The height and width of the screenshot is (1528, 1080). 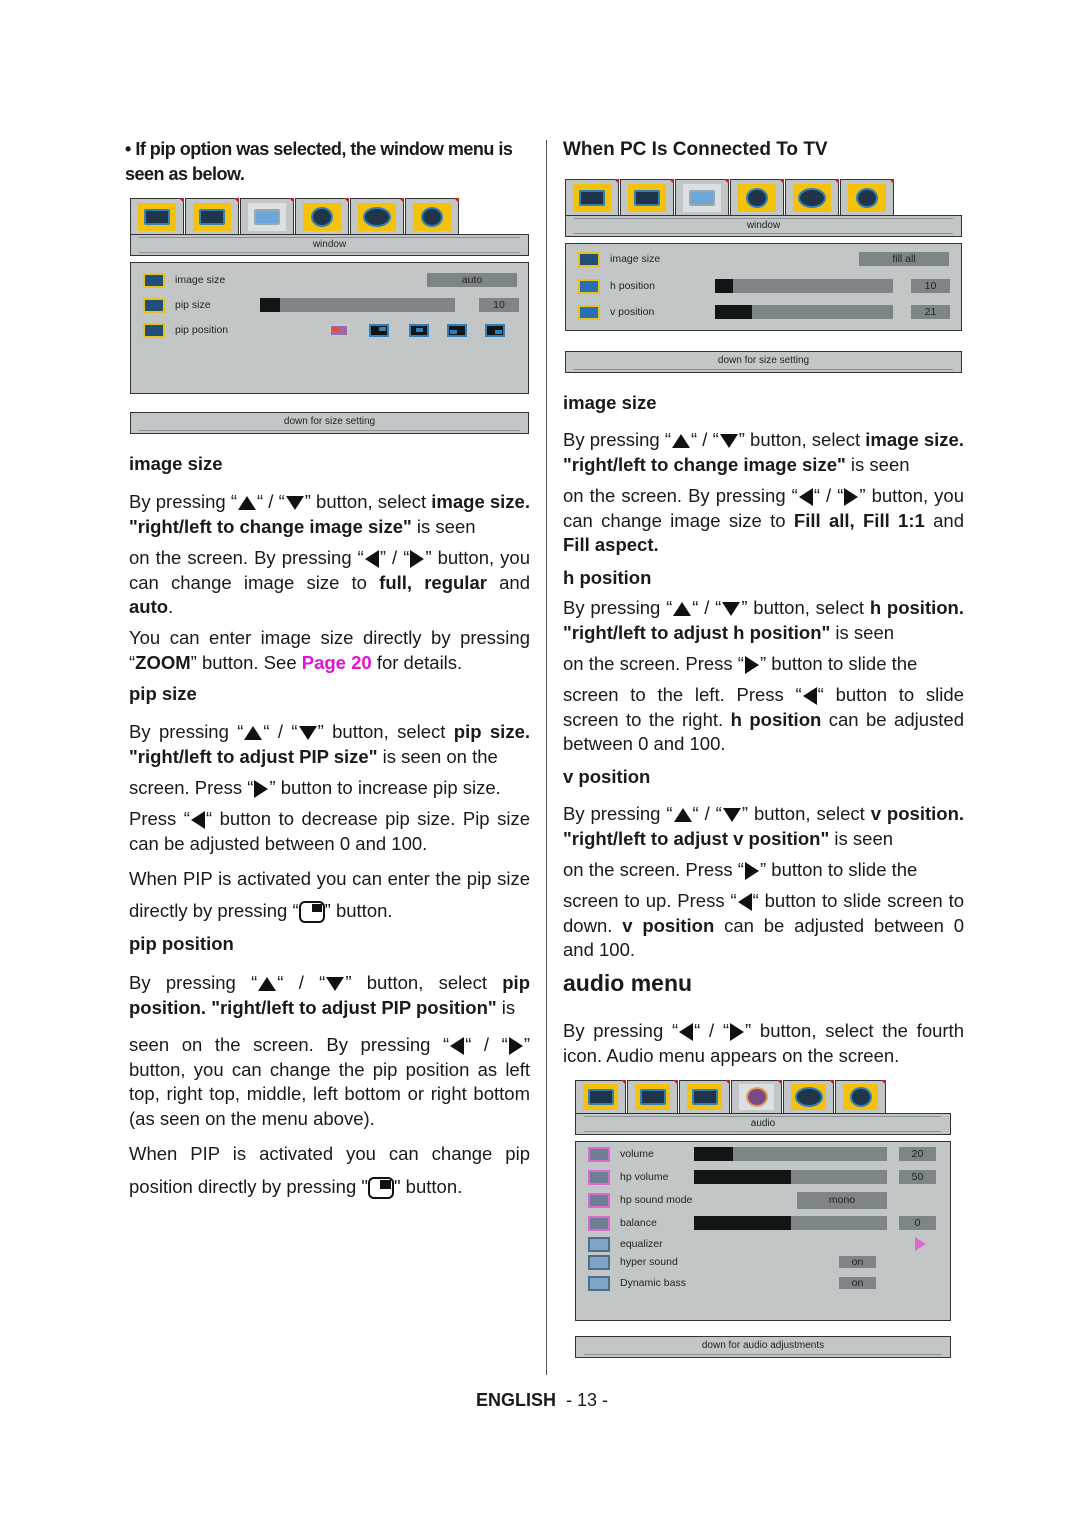 What do you see at coordinates (246, 557) in the screenshot?
I see `text-run: on the screen. By pressing “` at bounding box center [246, 557].